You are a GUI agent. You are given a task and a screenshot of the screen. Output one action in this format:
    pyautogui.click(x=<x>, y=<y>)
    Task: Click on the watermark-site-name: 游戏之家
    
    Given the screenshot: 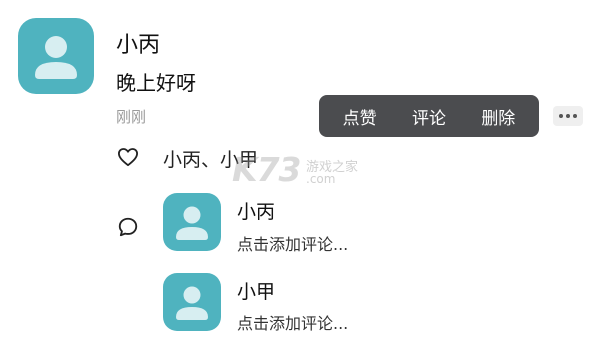 What is the action you would take?
    pyautogui.click(x=332, y=167)
    